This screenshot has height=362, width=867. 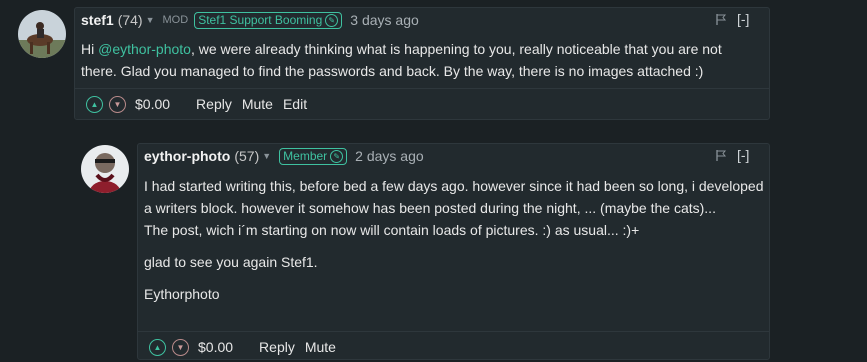 What do you see at coordinates (144, 49) in the screenshot?
I see `user-mention-link: @eythor-photo` at bounding box center [144, 49].